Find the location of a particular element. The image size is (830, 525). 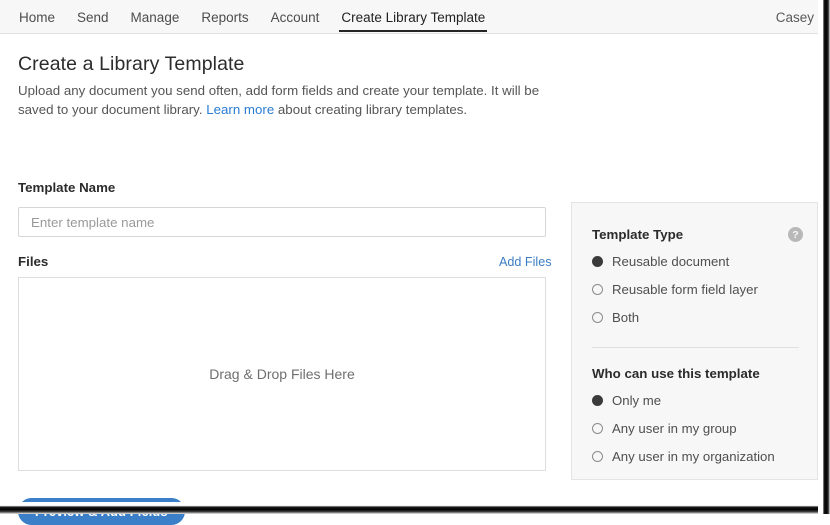

nav-item-home: Home is located at coordinates (37, 17).